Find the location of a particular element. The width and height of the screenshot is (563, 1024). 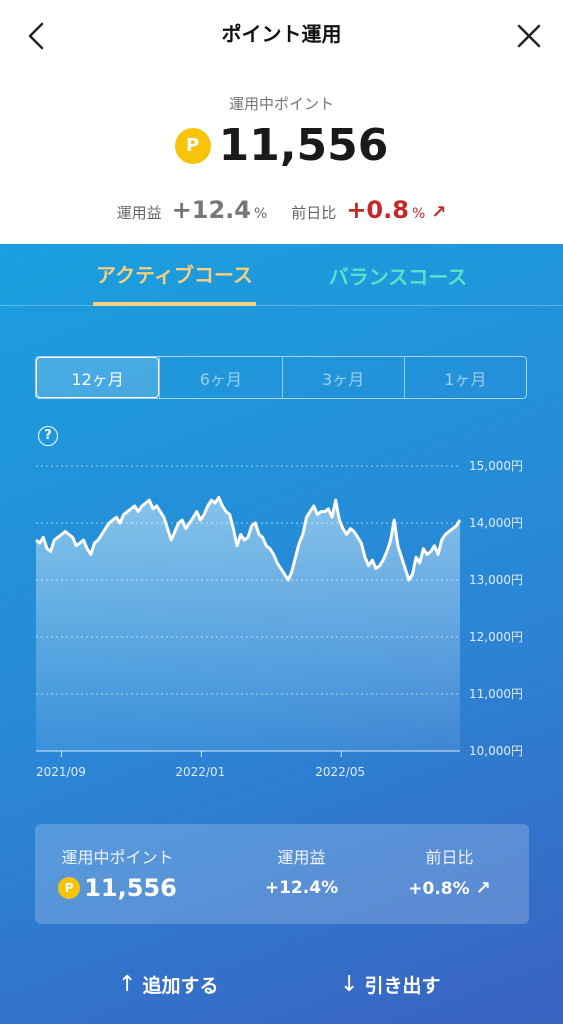

header: ポイント運用 is located at coordinates (281, 35).